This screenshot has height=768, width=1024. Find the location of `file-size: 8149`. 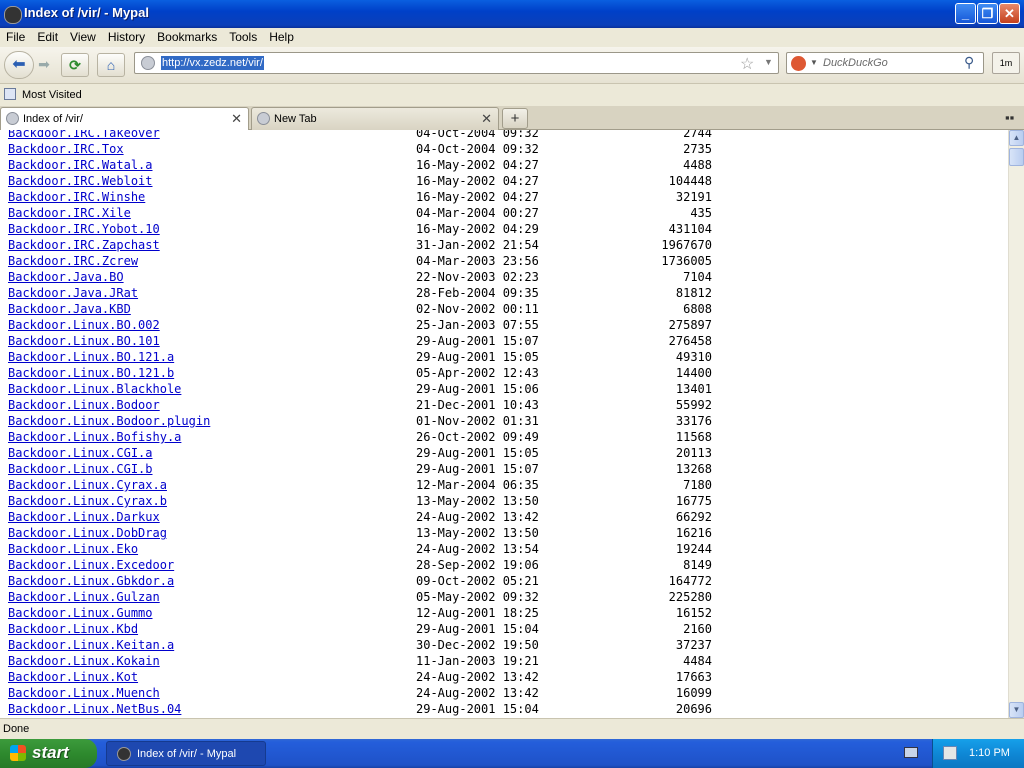

file-size: 8149 is located at coordinates (697, 565).